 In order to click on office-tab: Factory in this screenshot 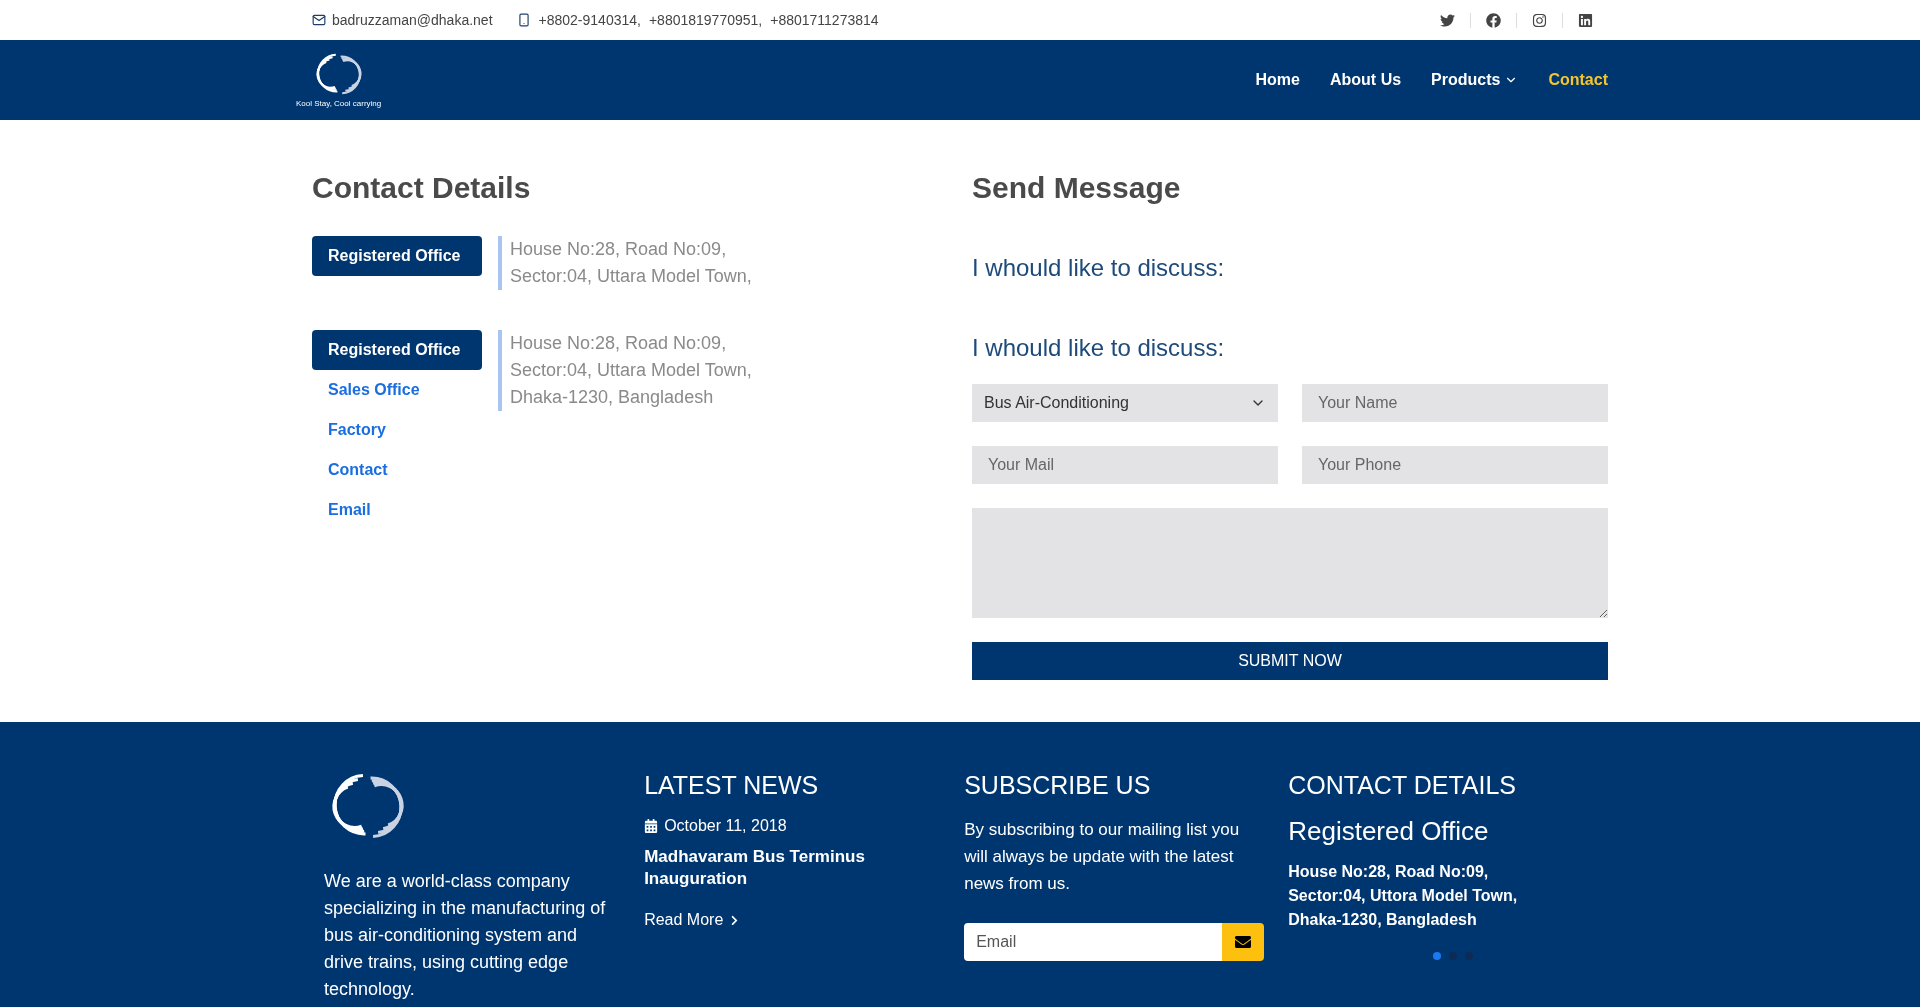, I will do `click(397, 430)`.